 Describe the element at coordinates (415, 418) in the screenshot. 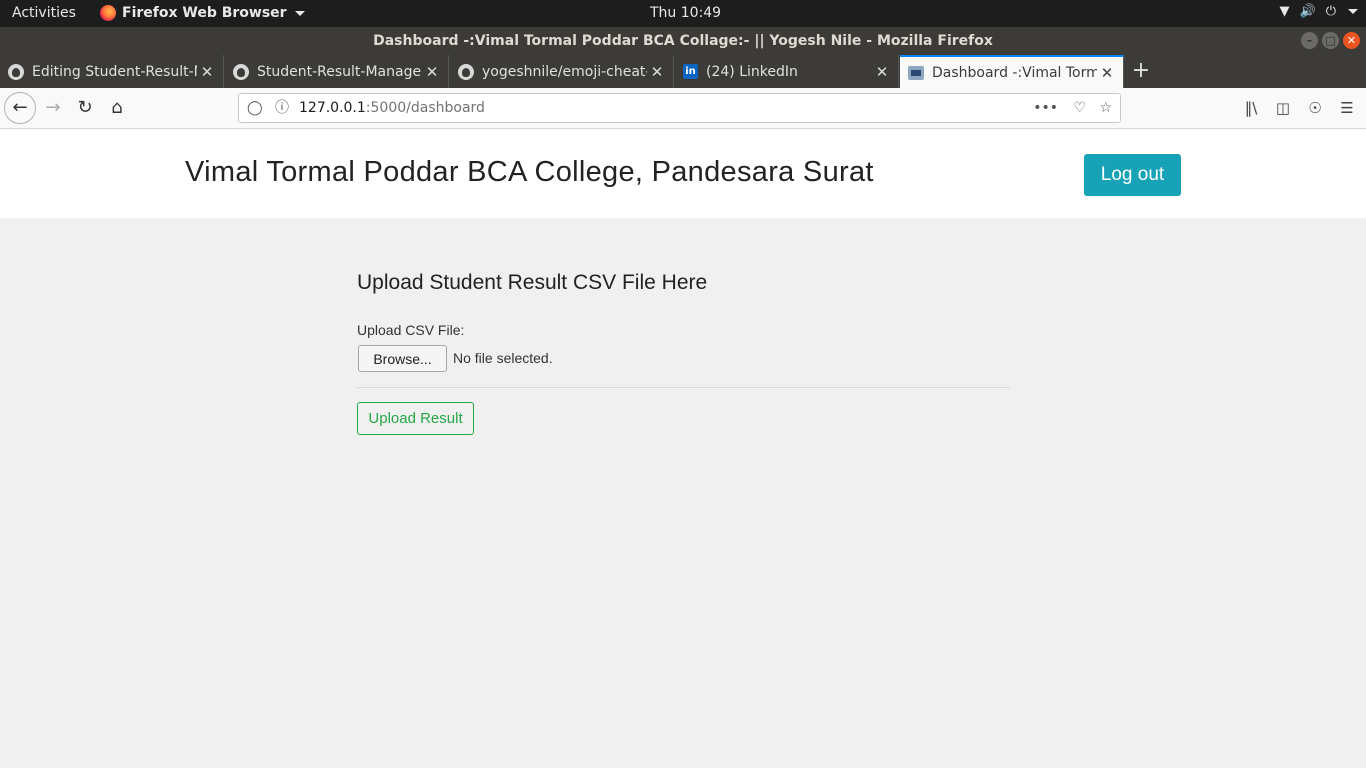

I see `upload-result-button: Upload Result` at that location.